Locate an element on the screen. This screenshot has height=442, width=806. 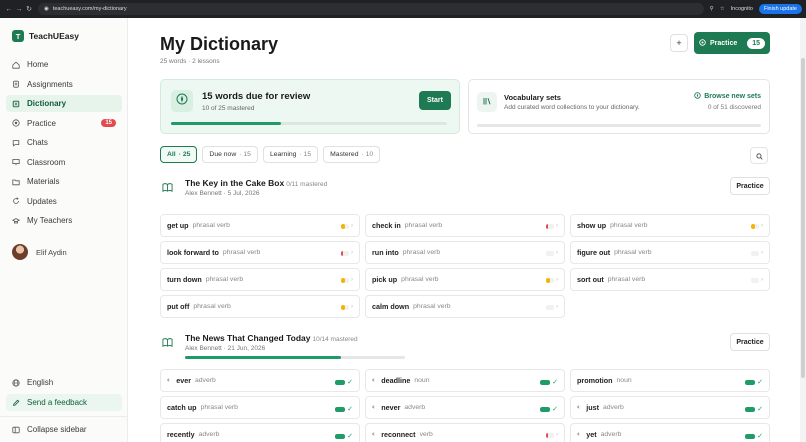
word-card: check in phrasal verb › is located at coordinates (465, 225).